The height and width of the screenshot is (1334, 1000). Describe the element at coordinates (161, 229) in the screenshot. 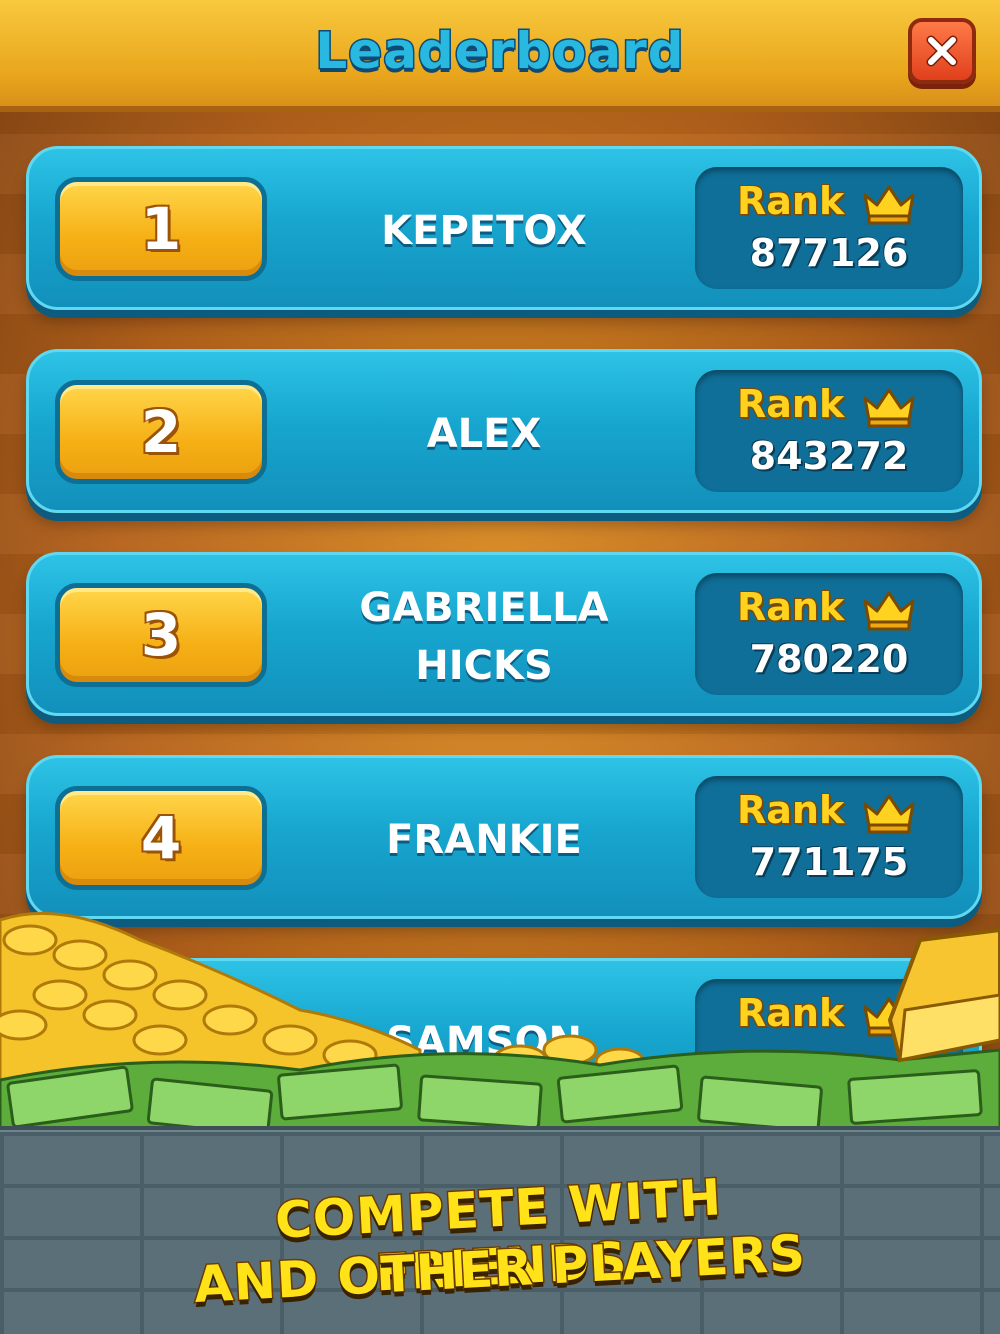

I see `position-badge: 1` at that location.